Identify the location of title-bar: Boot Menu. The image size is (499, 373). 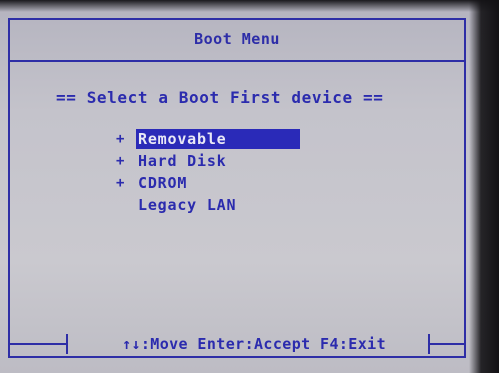
(237, 40).